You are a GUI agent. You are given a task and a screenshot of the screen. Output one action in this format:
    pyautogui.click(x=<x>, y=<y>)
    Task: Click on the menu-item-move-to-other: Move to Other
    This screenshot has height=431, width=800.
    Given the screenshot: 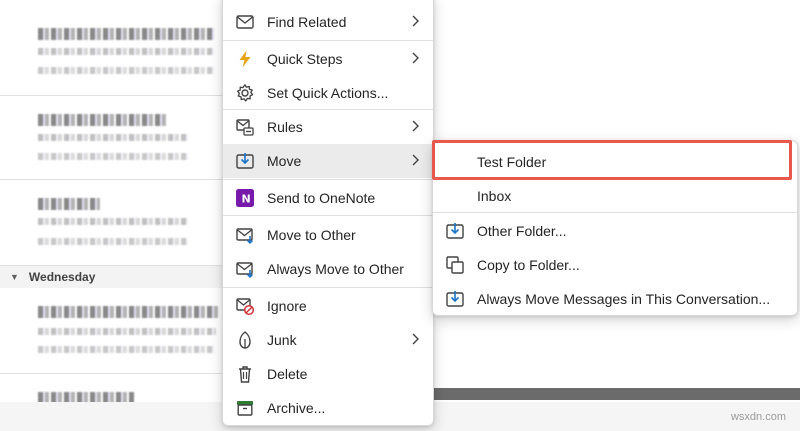 What is the action you would take?
    pyautogui.click(x=328, y=235)
    